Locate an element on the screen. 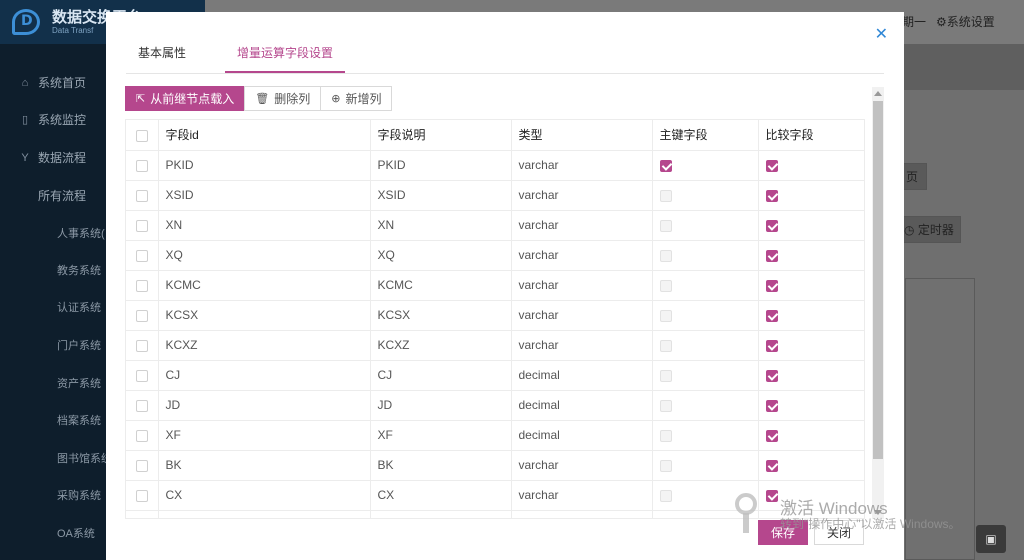 The height and width of the screenshot is (560, 1024). date-fragment: 期一 is located at coordinates (914, 22).